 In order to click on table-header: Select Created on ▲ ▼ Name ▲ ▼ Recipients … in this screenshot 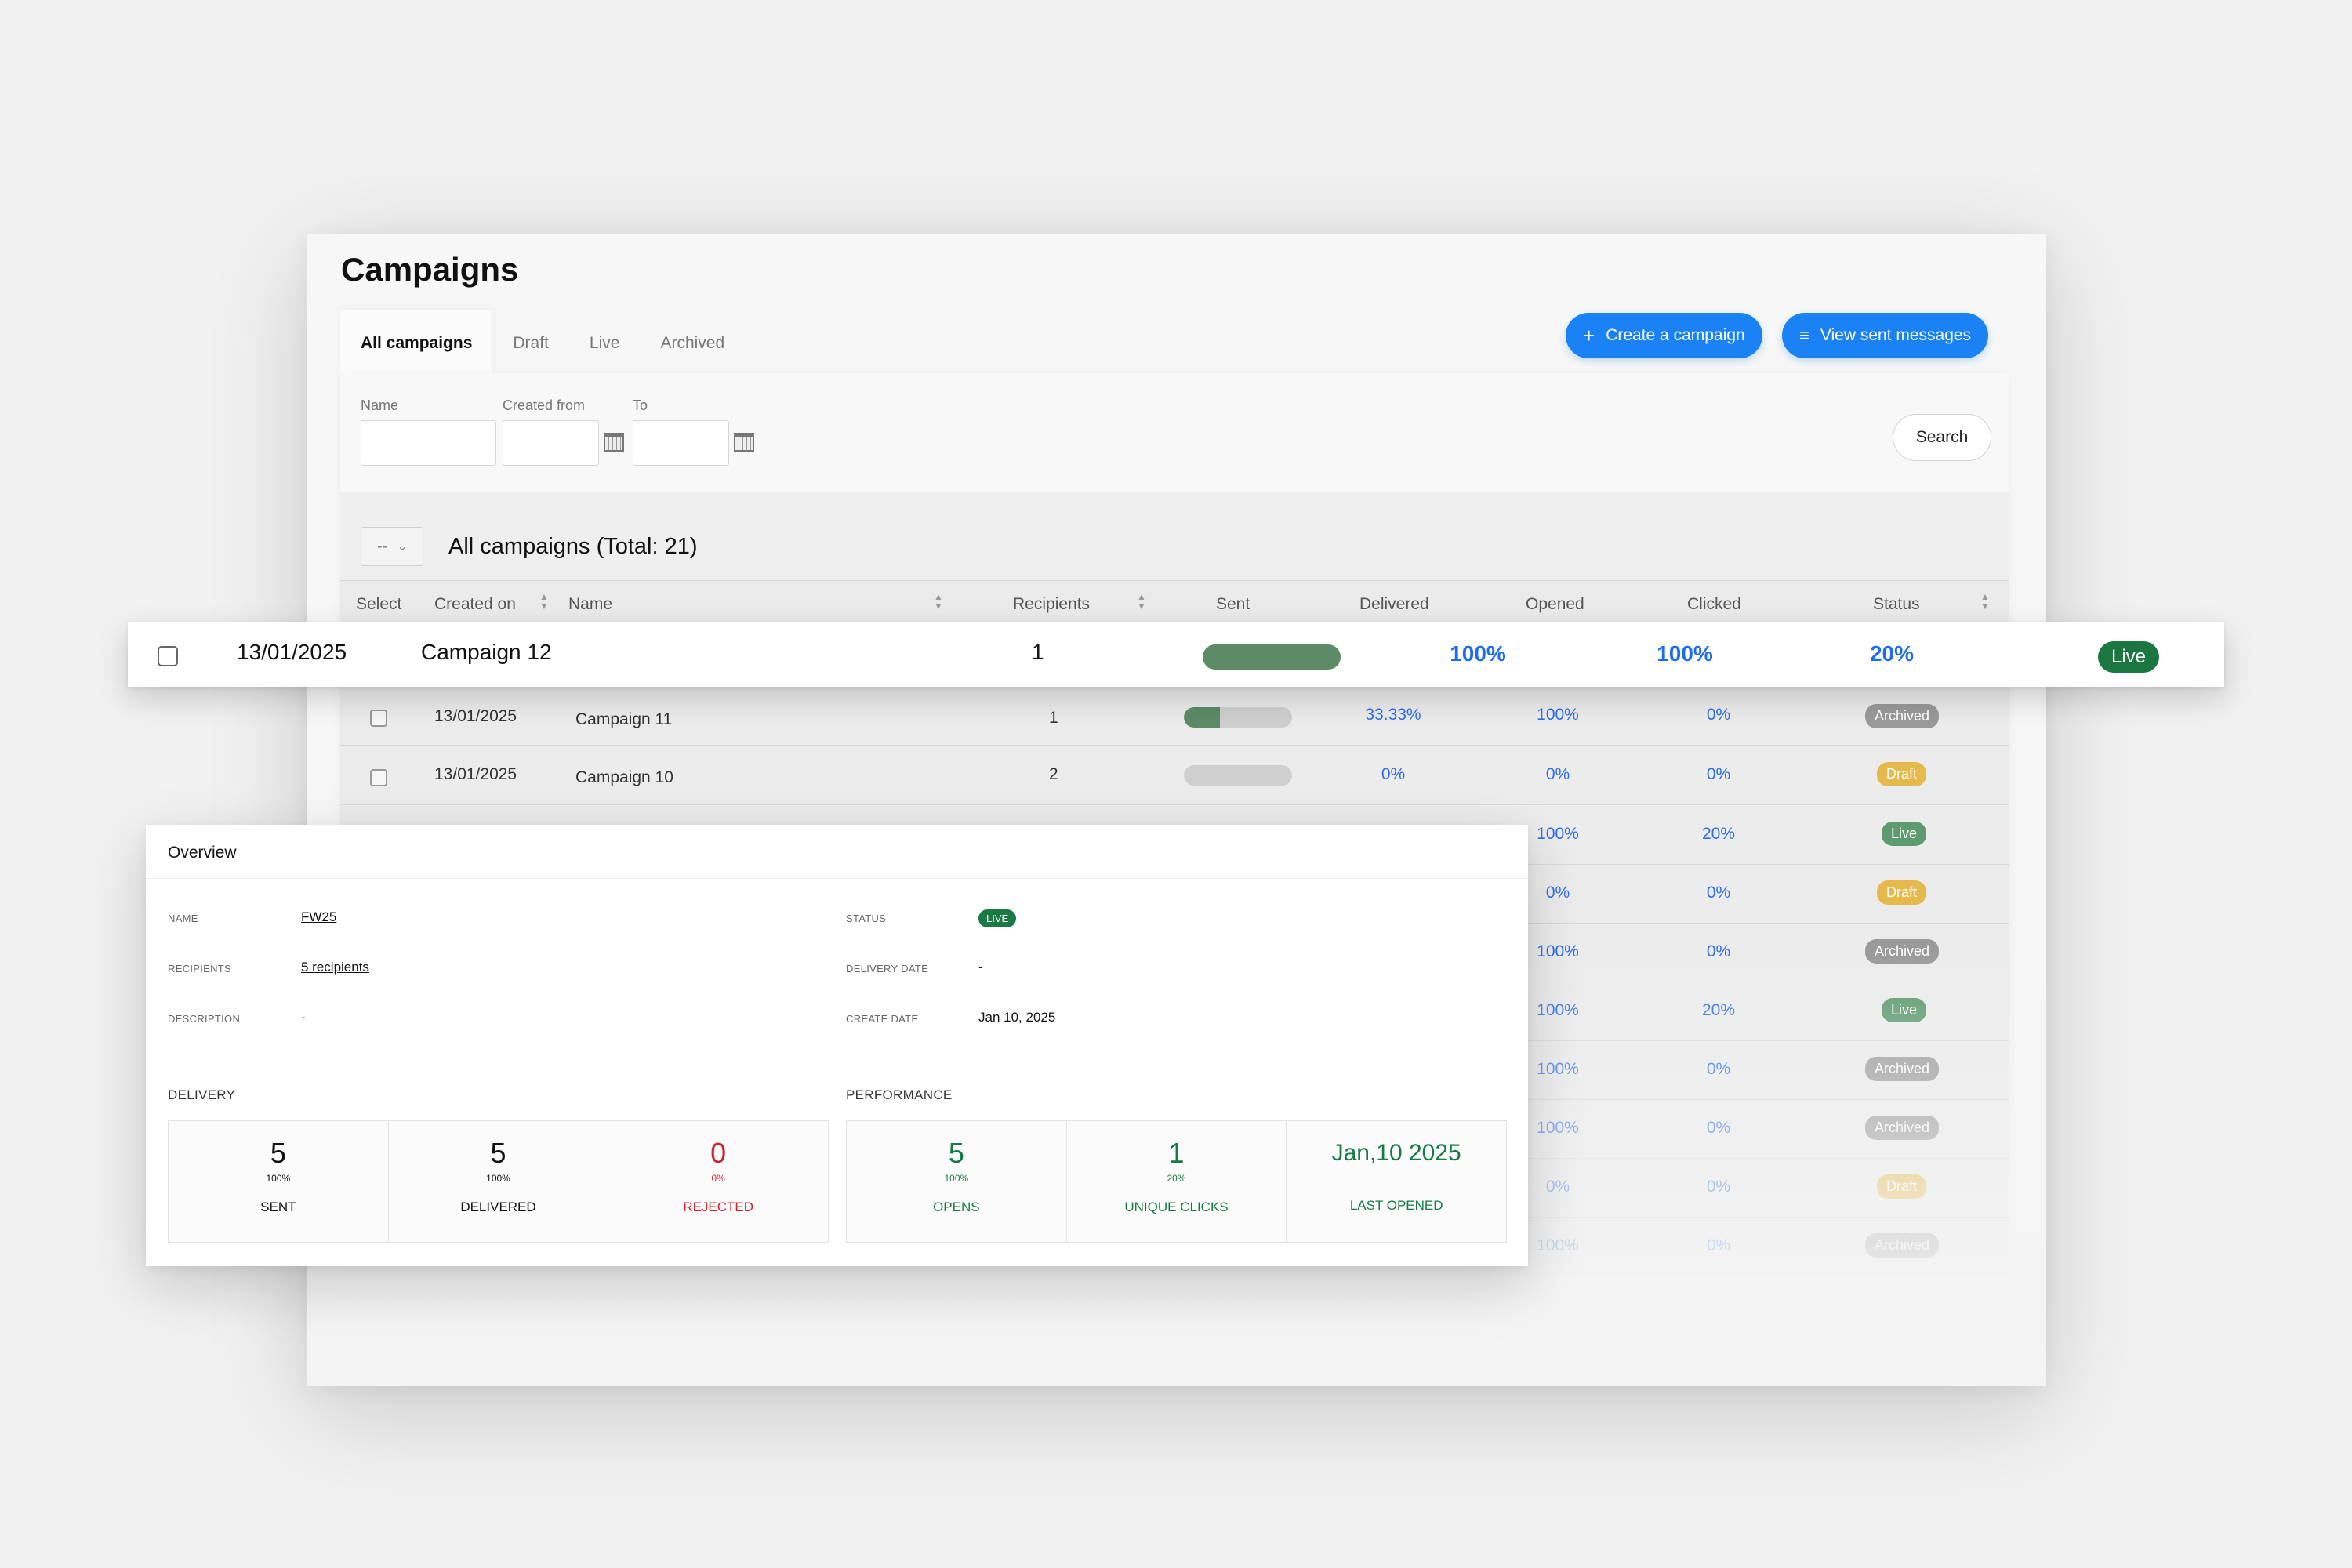, I will do `click(1174, 602)`.